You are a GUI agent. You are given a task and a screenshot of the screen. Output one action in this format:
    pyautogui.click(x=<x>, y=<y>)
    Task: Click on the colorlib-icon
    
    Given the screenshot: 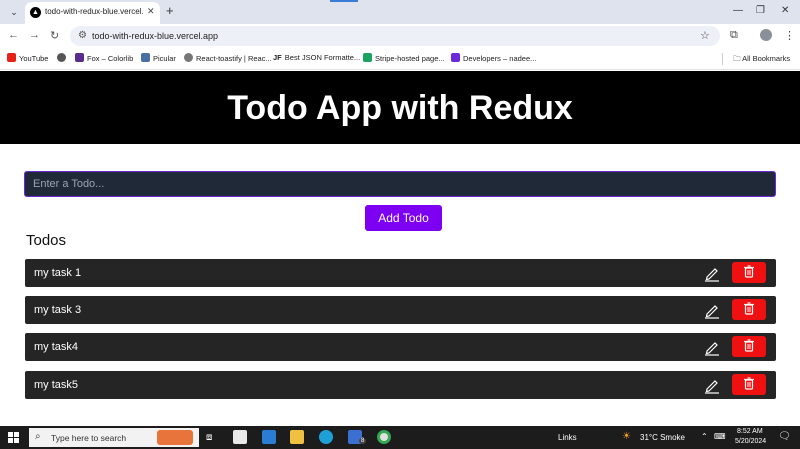 What is the action you would take?
    pyautogui.click(x=79, y=57)
    